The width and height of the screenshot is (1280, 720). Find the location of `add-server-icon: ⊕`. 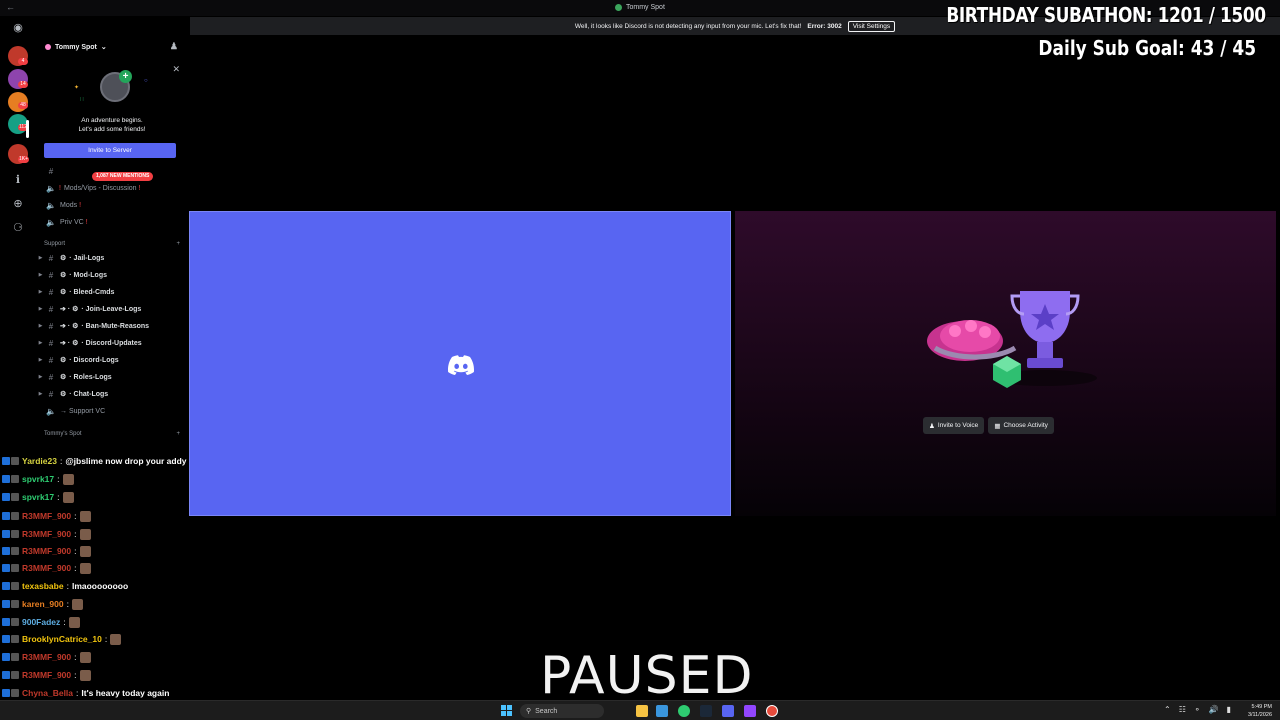

add-server-icon: ⊕ is located at coordinates (18, 204).